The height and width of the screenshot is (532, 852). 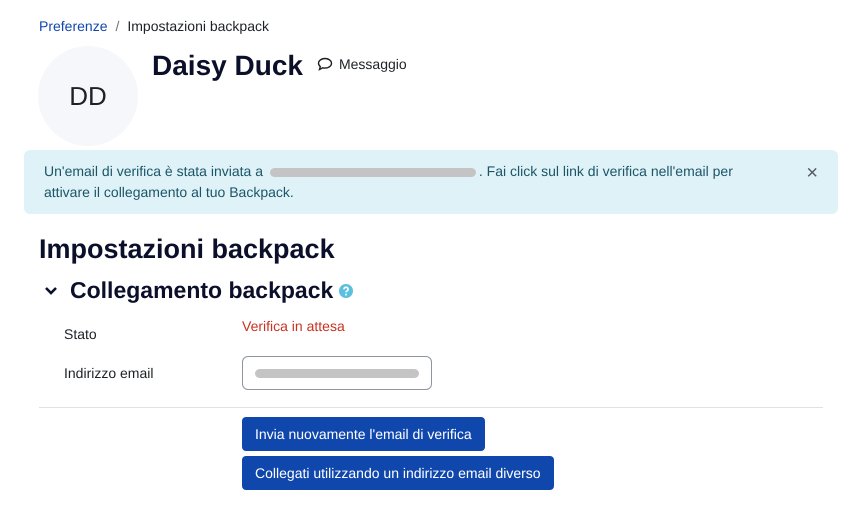 I want to click on action-button: Invia nuovamente l'email di verifica, so click(x=363, y=434).